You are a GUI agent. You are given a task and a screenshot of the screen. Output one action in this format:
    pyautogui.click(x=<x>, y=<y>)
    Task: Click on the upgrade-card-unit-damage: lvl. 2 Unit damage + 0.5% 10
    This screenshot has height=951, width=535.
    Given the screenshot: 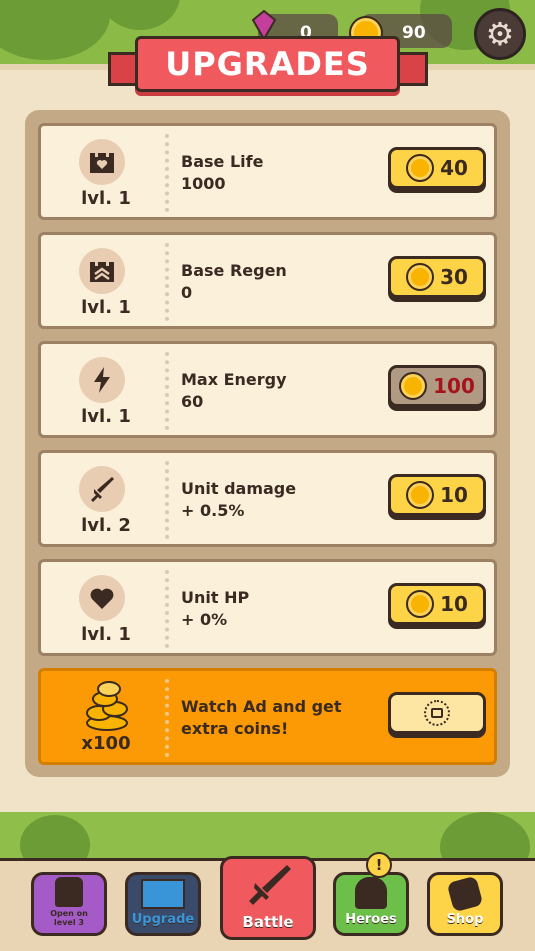 What is the action you would take?
    pyautogui.click(x=267, y=498)
    